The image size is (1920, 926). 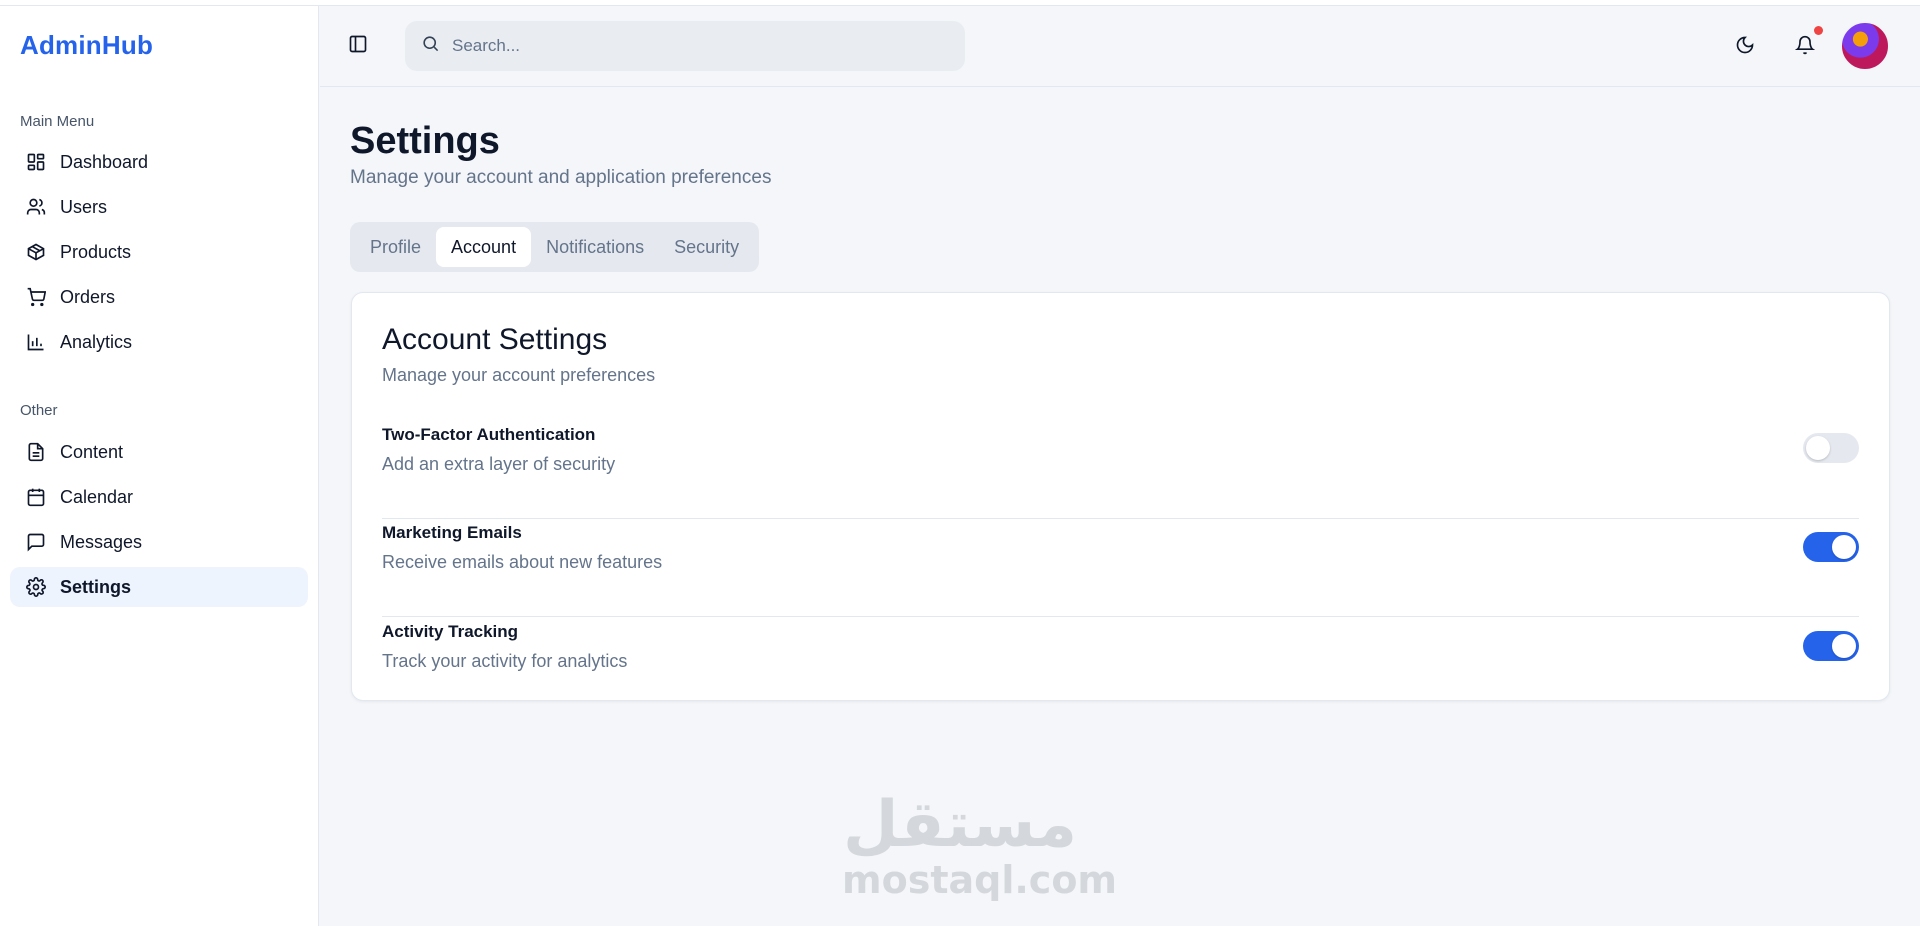 I want to click on moon-icon, so click(x=1745, y=47).